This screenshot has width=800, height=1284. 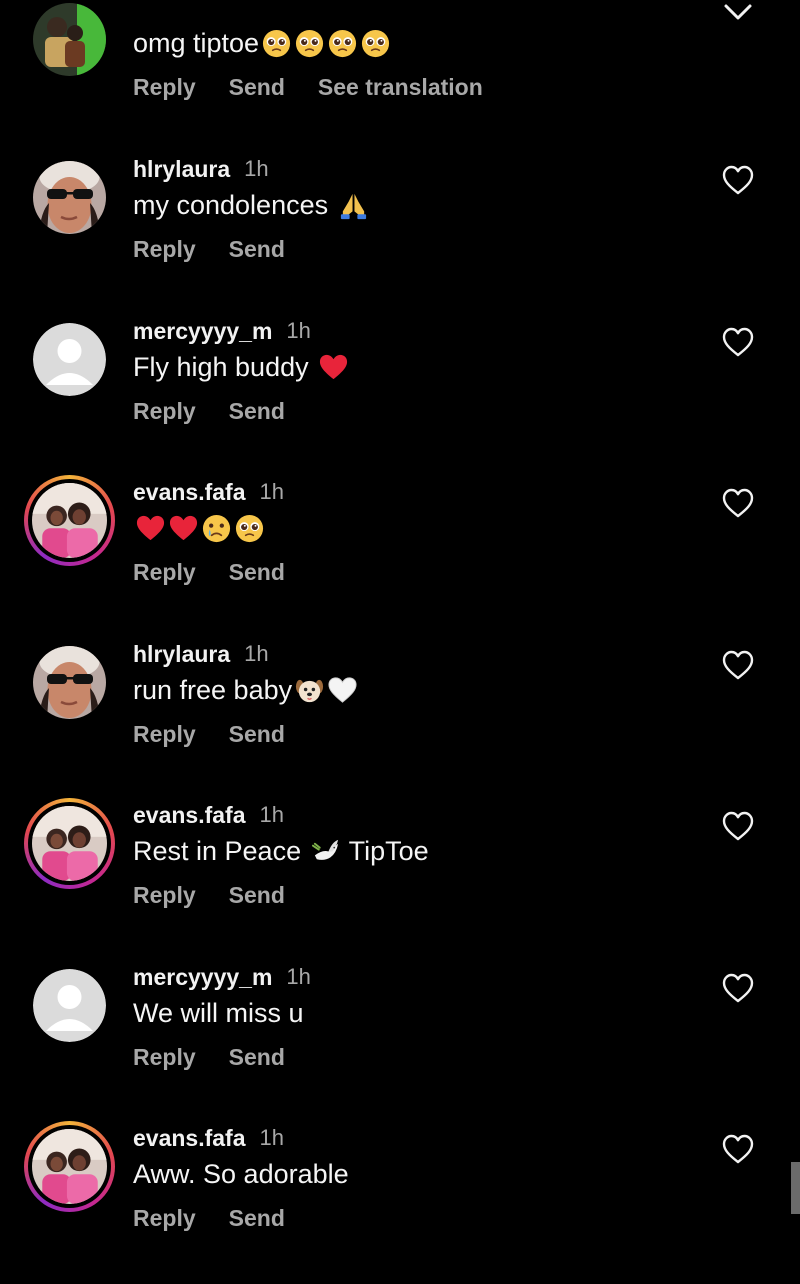 I want to click on comment-text-body: my condolences, so click(x=234, y=205).